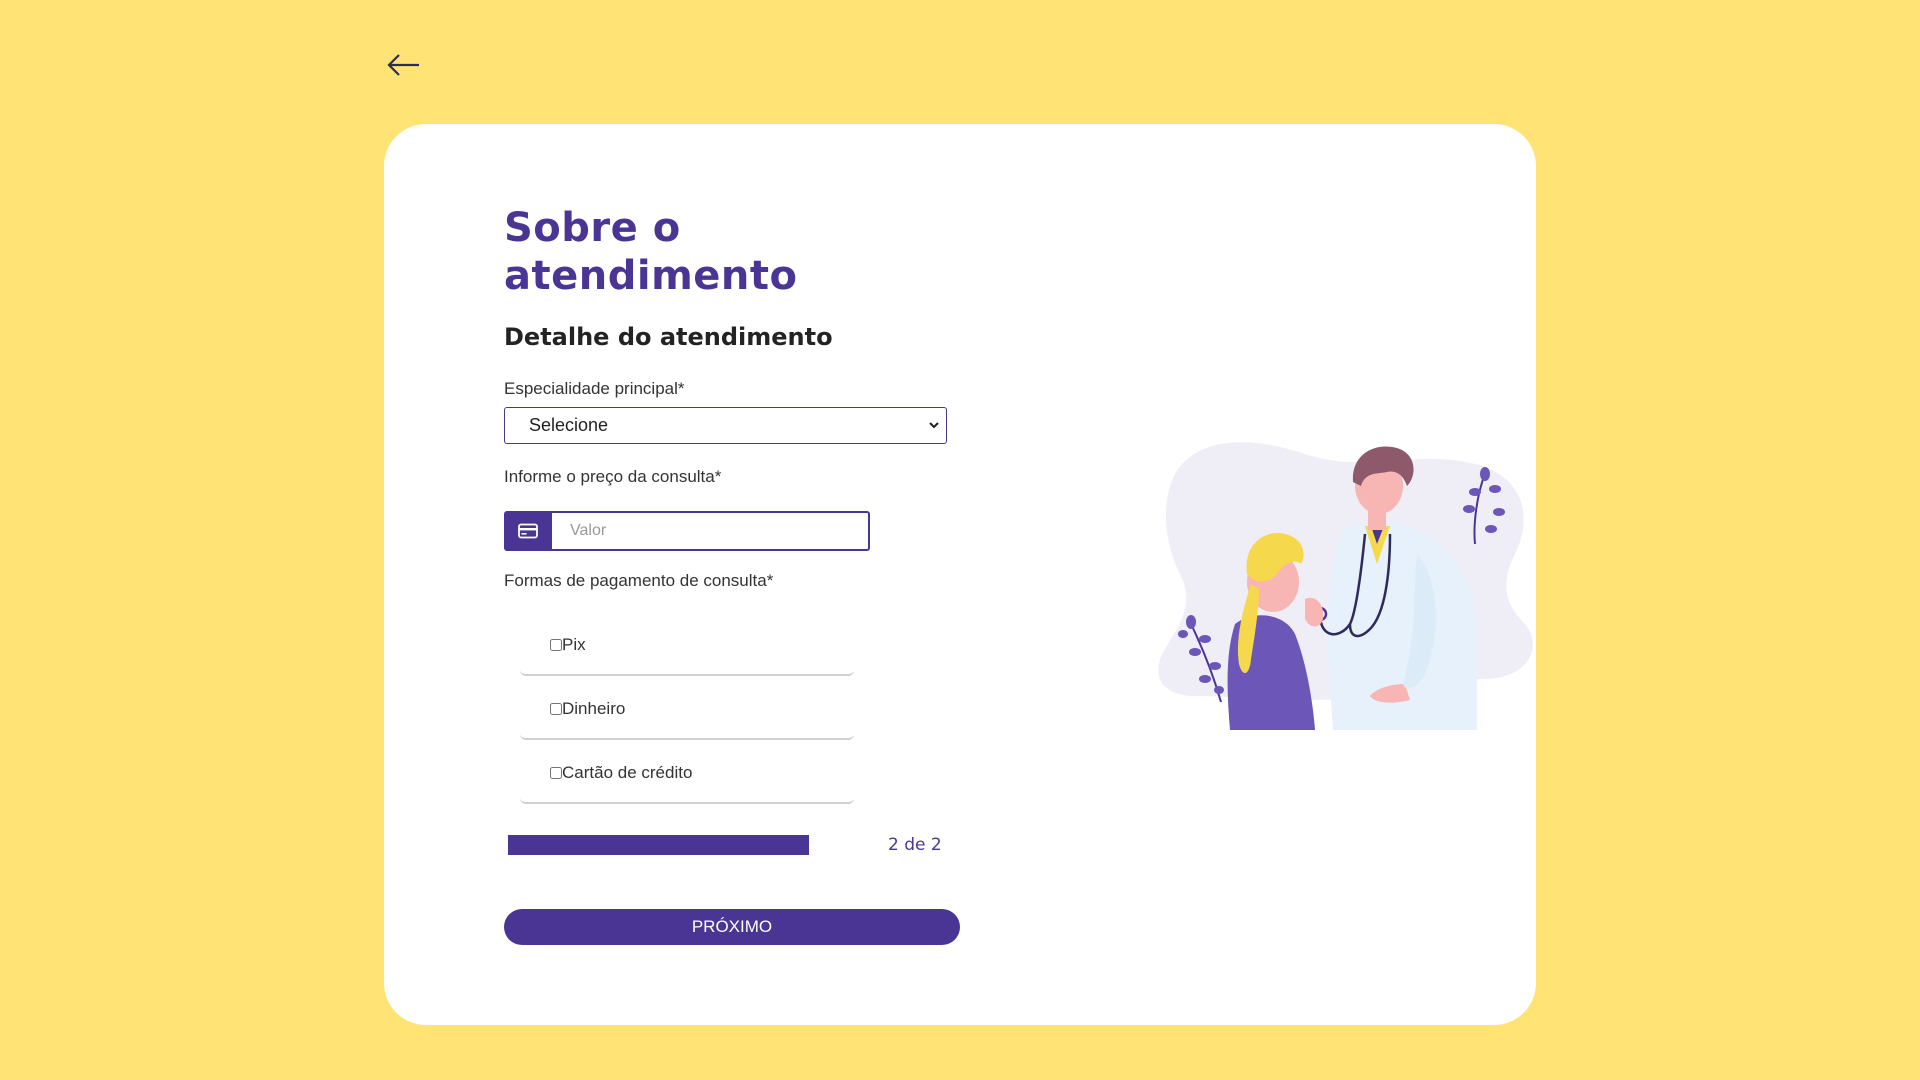 This screenshot has height=1080, width=1920. Describe the element at coordinates (574, 644) in the screenshot. I see `payment-option-label: Pix` at that location.